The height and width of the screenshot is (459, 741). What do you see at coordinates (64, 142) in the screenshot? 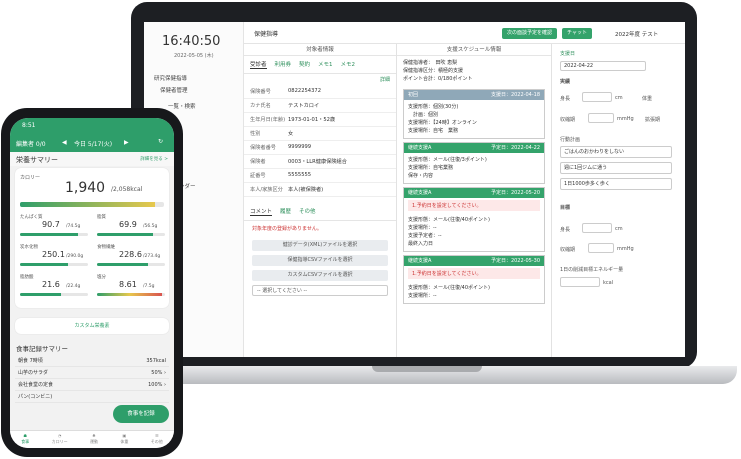
I see `prev-day-icon: ◀` at bounding box center [64, 142].